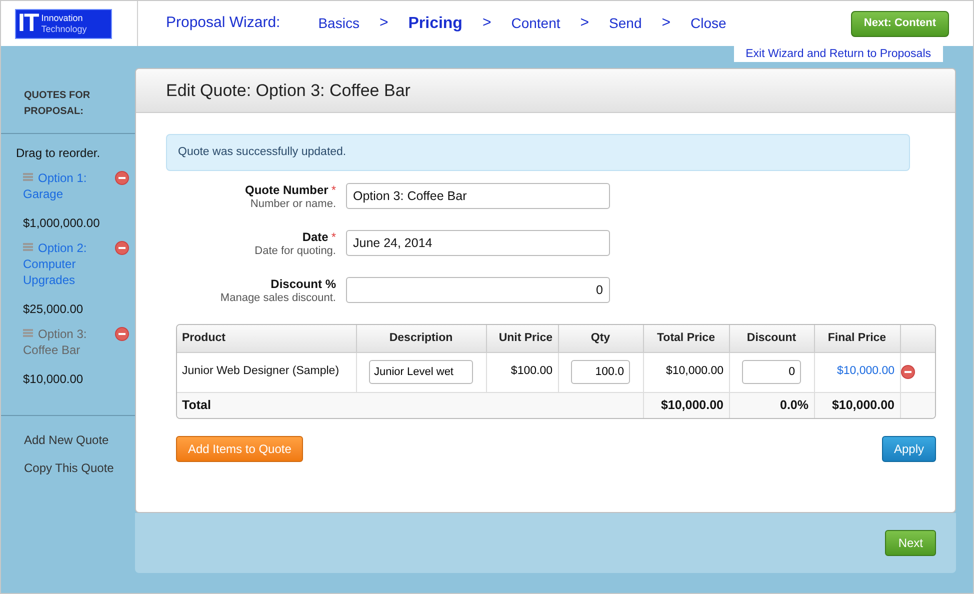  What do you see at coordinates (53, 309) in the screenshot?
I see `quote-amount: $25,000.00` at bounding box center [53, 309].